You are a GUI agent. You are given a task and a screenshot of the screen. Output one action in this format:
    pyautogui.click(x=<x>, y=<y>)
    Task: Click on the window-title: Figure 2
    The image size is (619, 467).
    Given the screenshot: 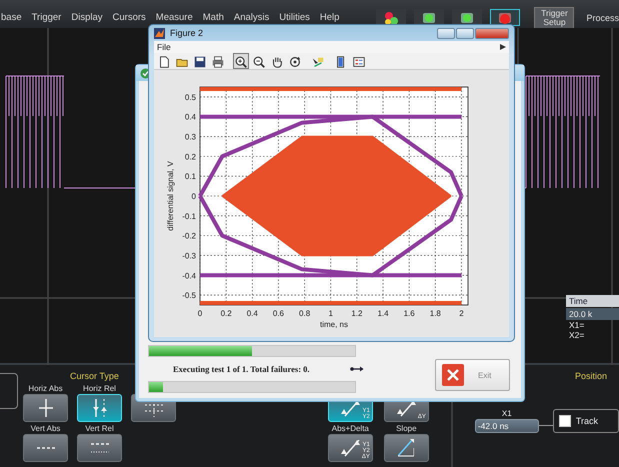 What is the action you would take?
    pyautogui.click(x=187, y=33)
    